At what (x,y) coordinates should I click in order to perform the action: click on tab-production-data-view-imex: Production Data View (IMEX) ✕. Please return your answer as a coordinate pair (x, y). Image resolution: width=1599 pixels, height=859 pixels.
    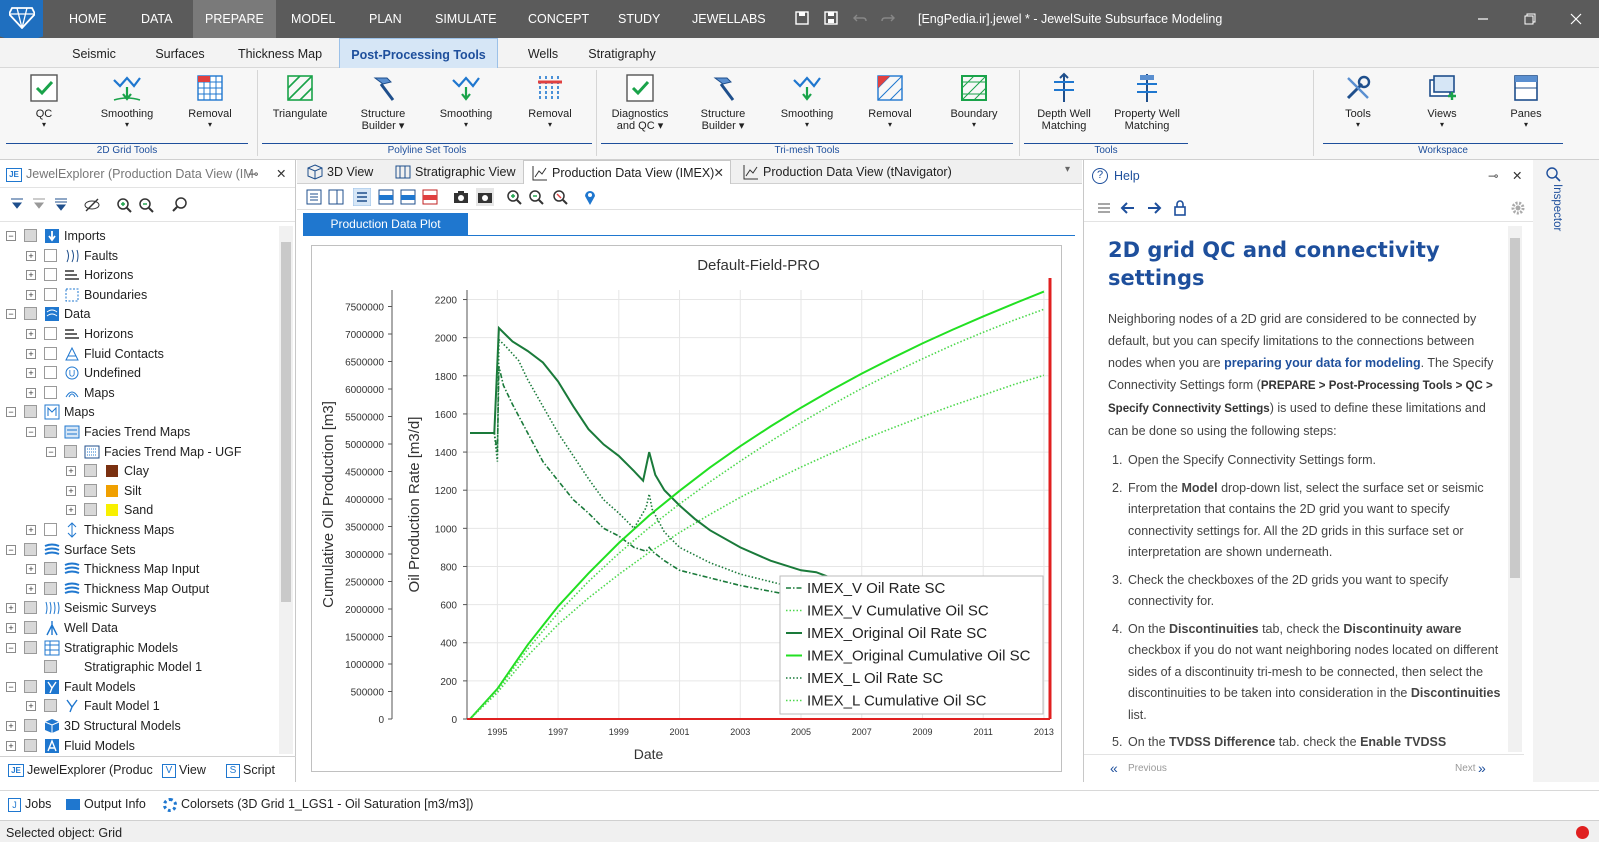
    Looking at the image, I should click on (627, 172).